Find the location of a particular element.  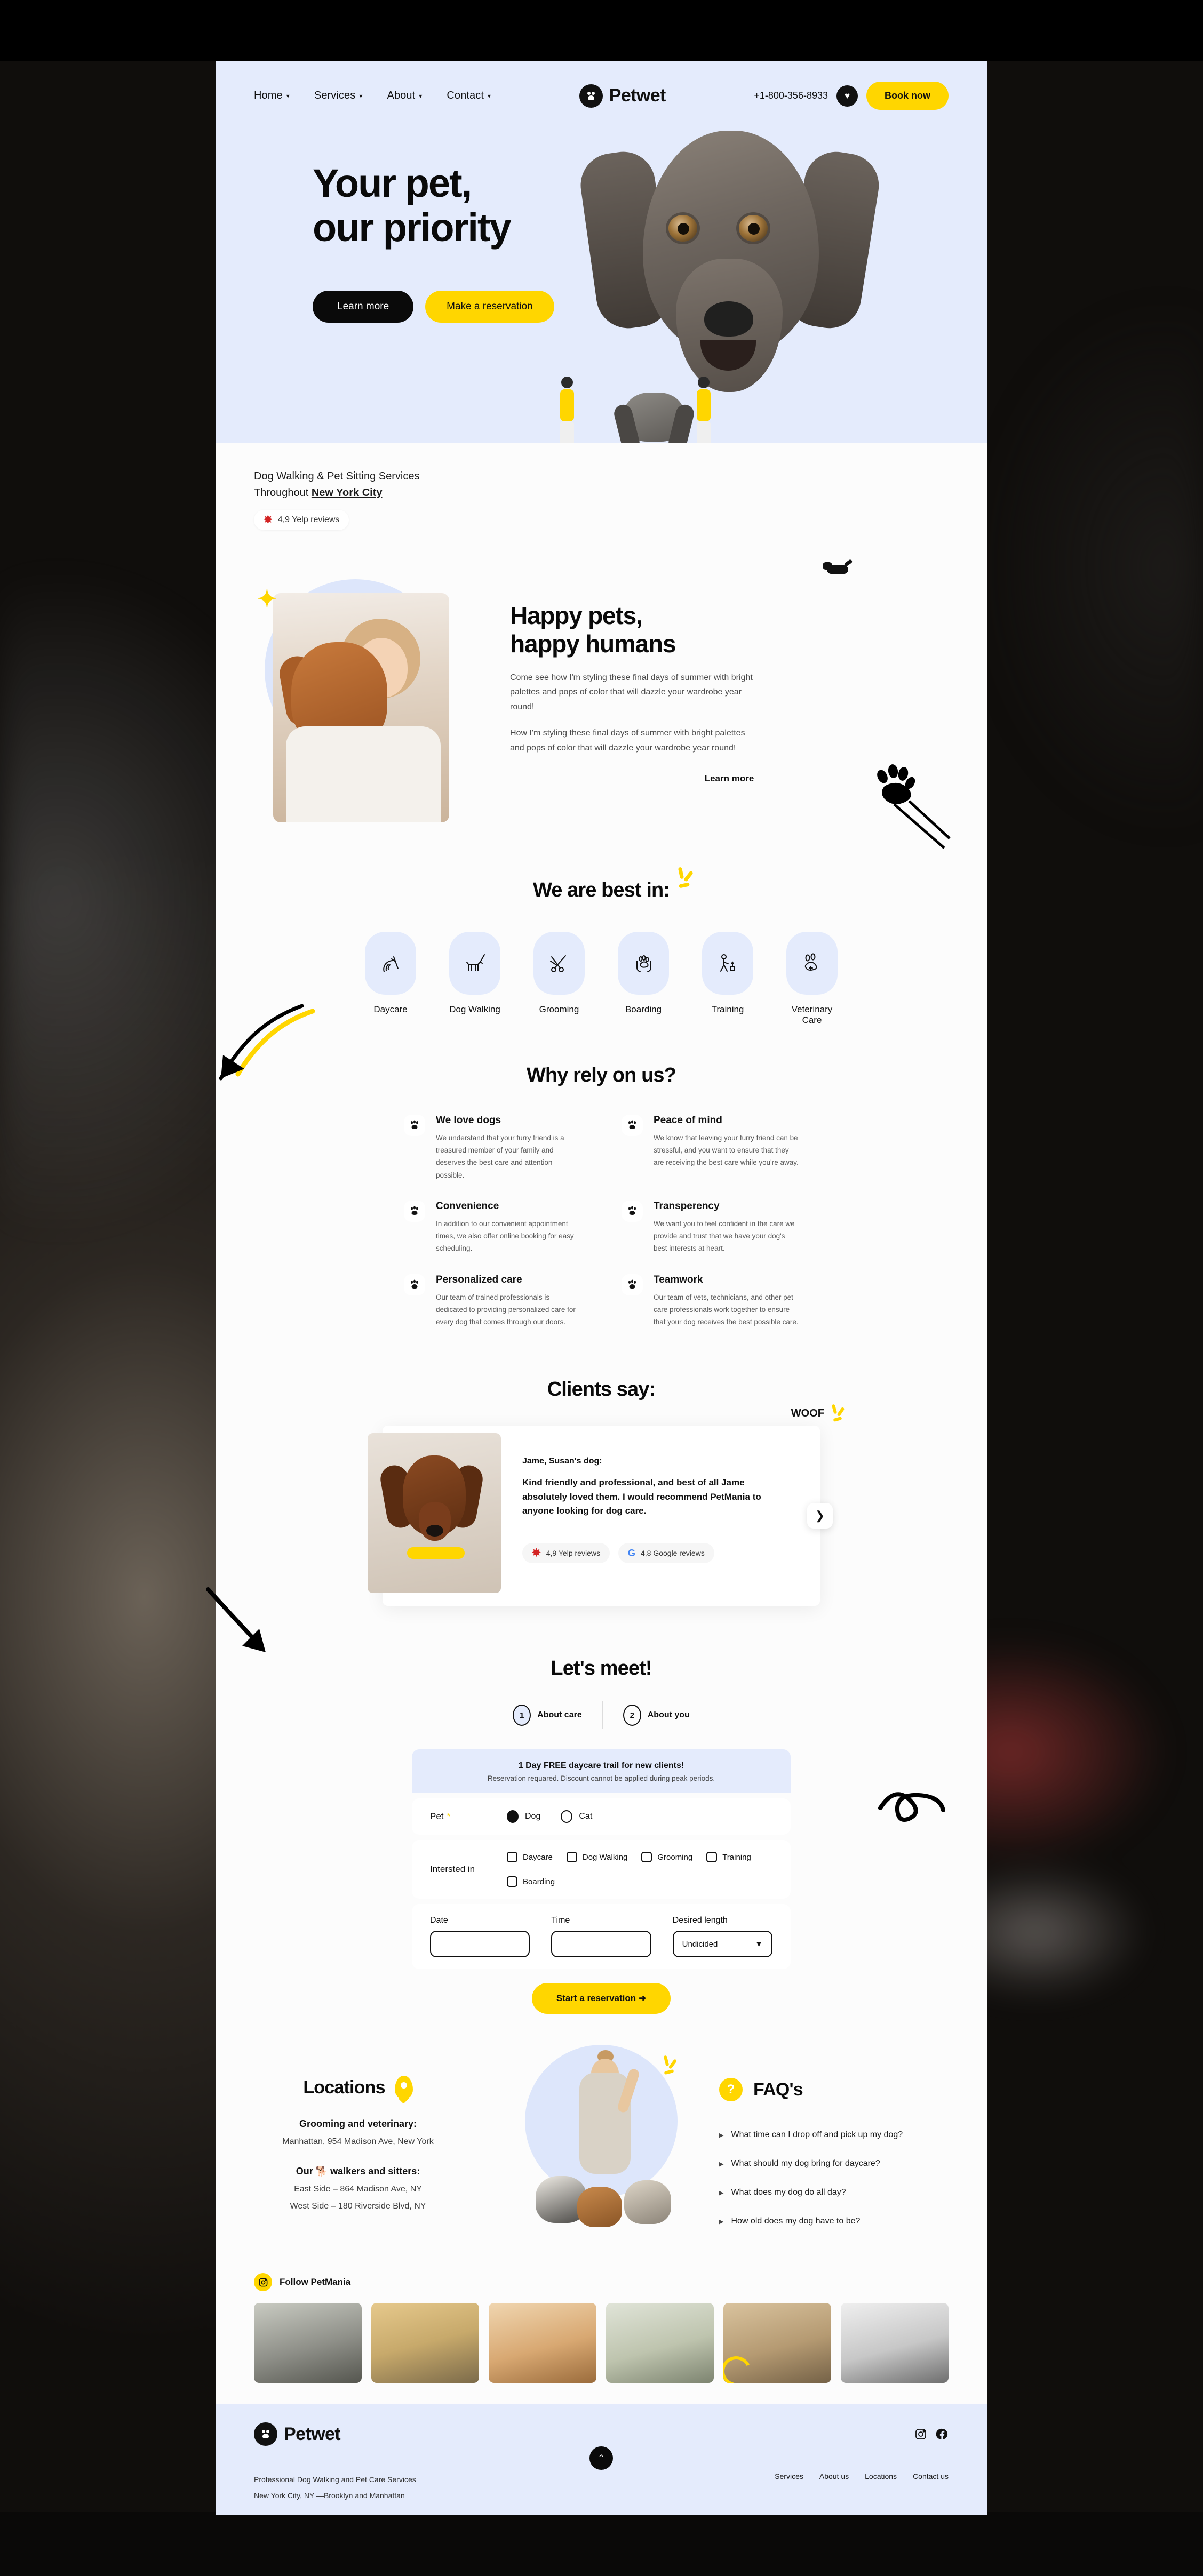

faq-item: ▶ What should my dog bring for daycare? is located at coordinates (834, 2163).